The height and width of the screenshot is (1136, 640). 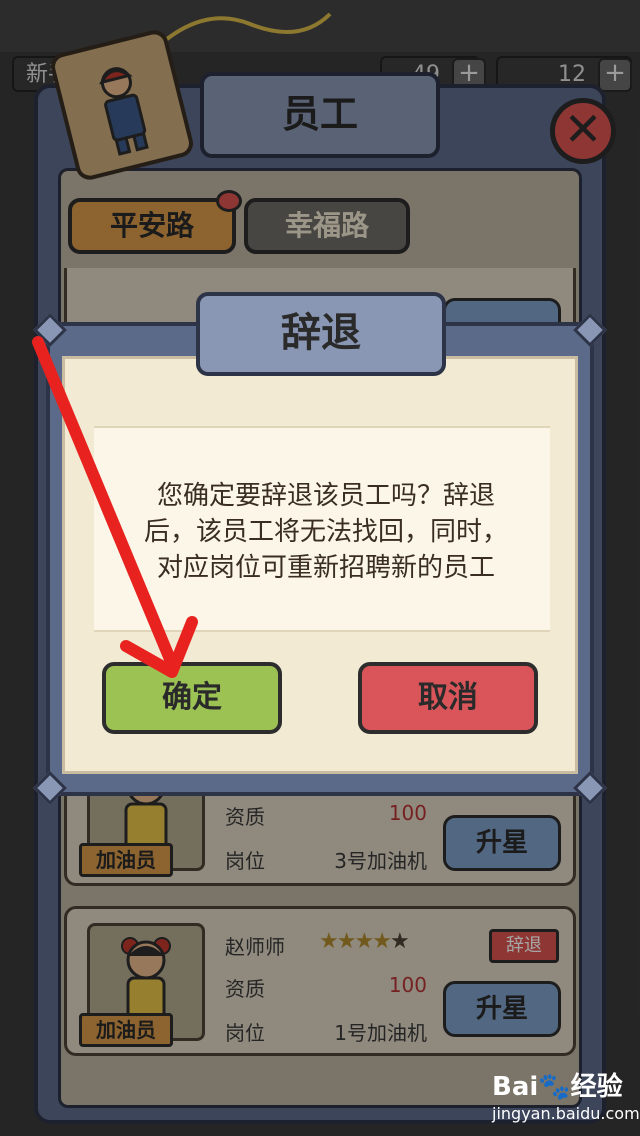 What do you see at coordinates (566, 1113) in the screenshot?
I see `watermark-url: jingyan.baidu.com` at bounding box center [566, 1113].